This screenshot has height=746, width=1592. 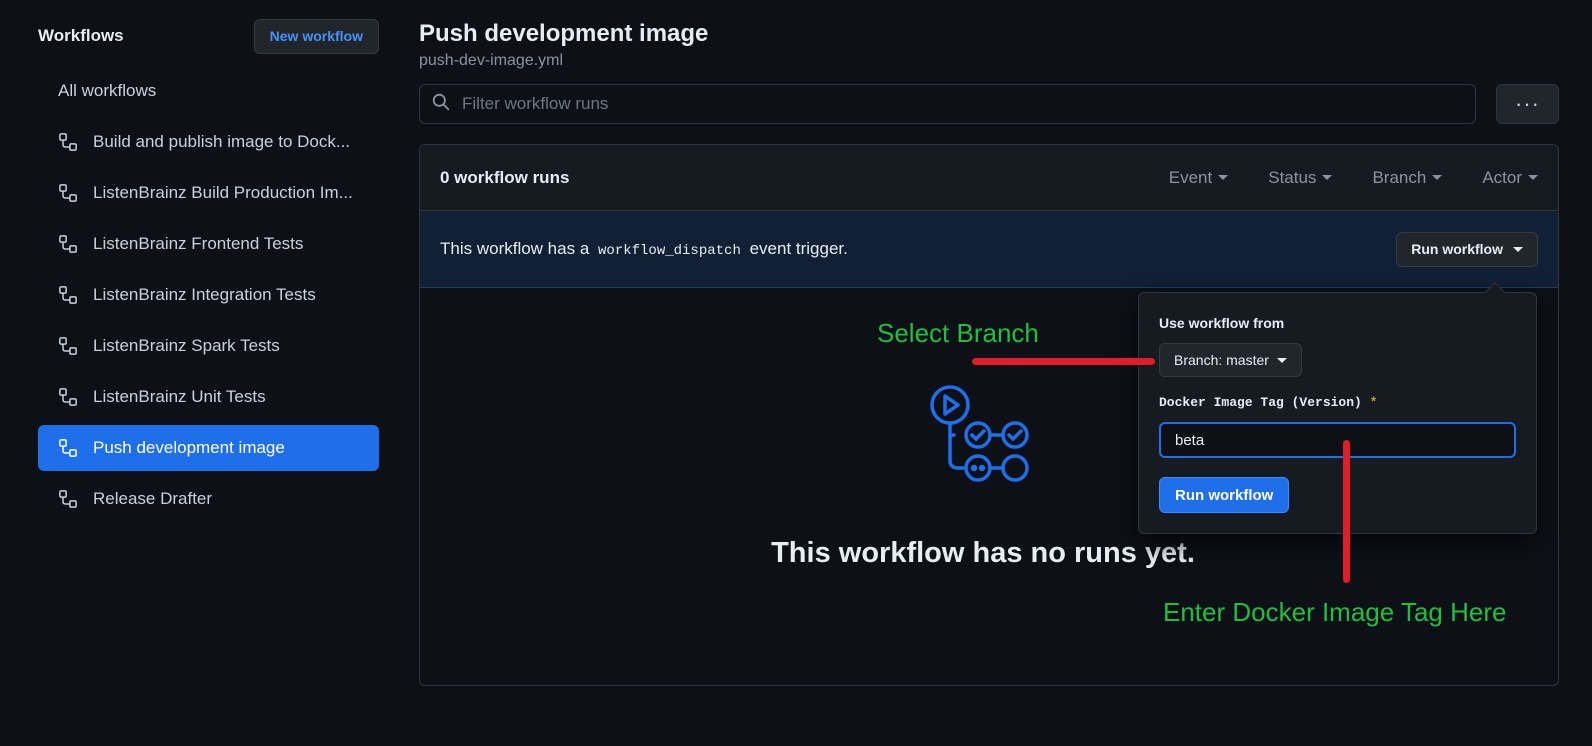 I want to click on dispatch-text-after: event trigger., so click(x=798, y=248).